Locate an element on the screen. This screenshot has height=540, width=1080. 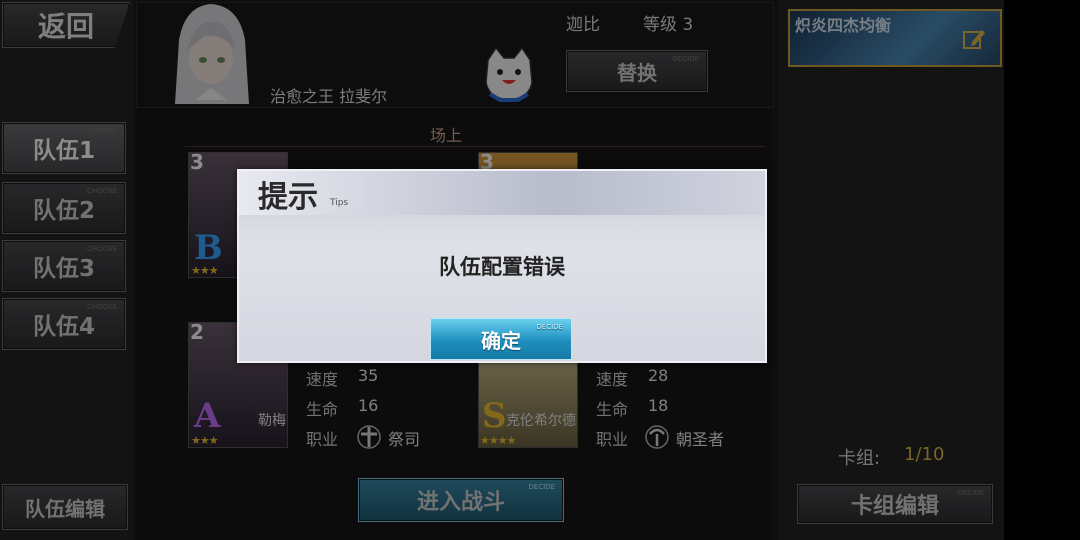
confirm-button: DECIDE 确定 is located at coordinates (501, 339).